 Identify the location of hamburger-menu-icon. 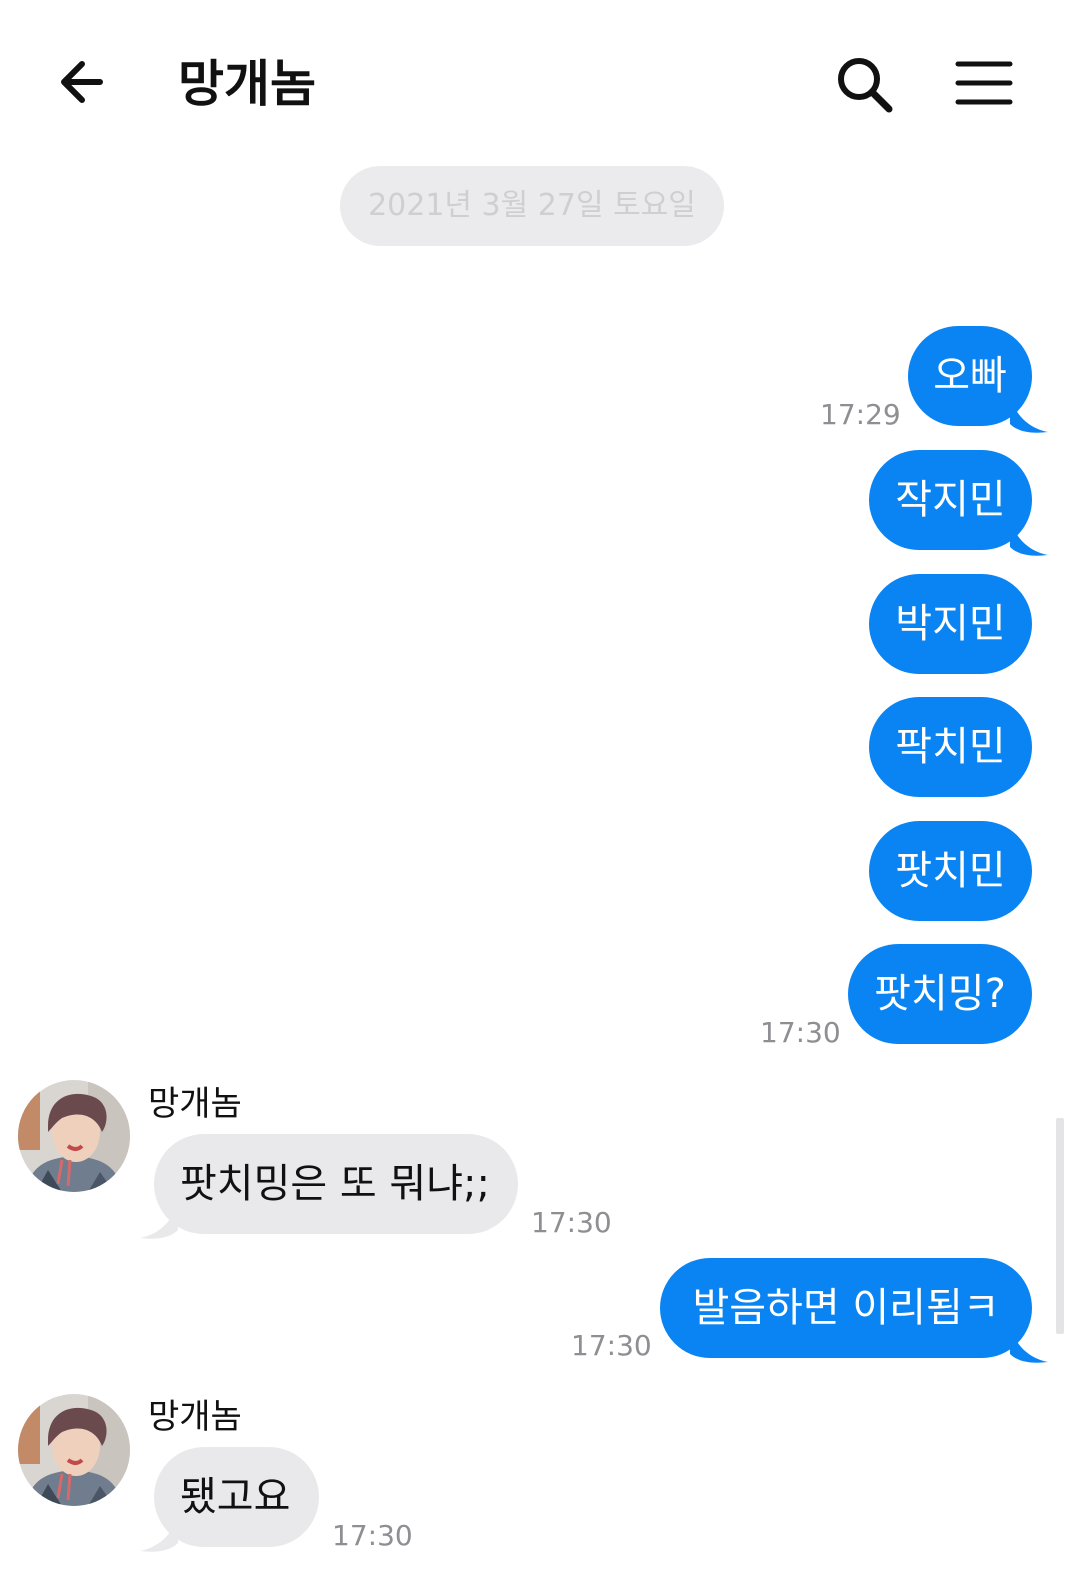
(984, 83).